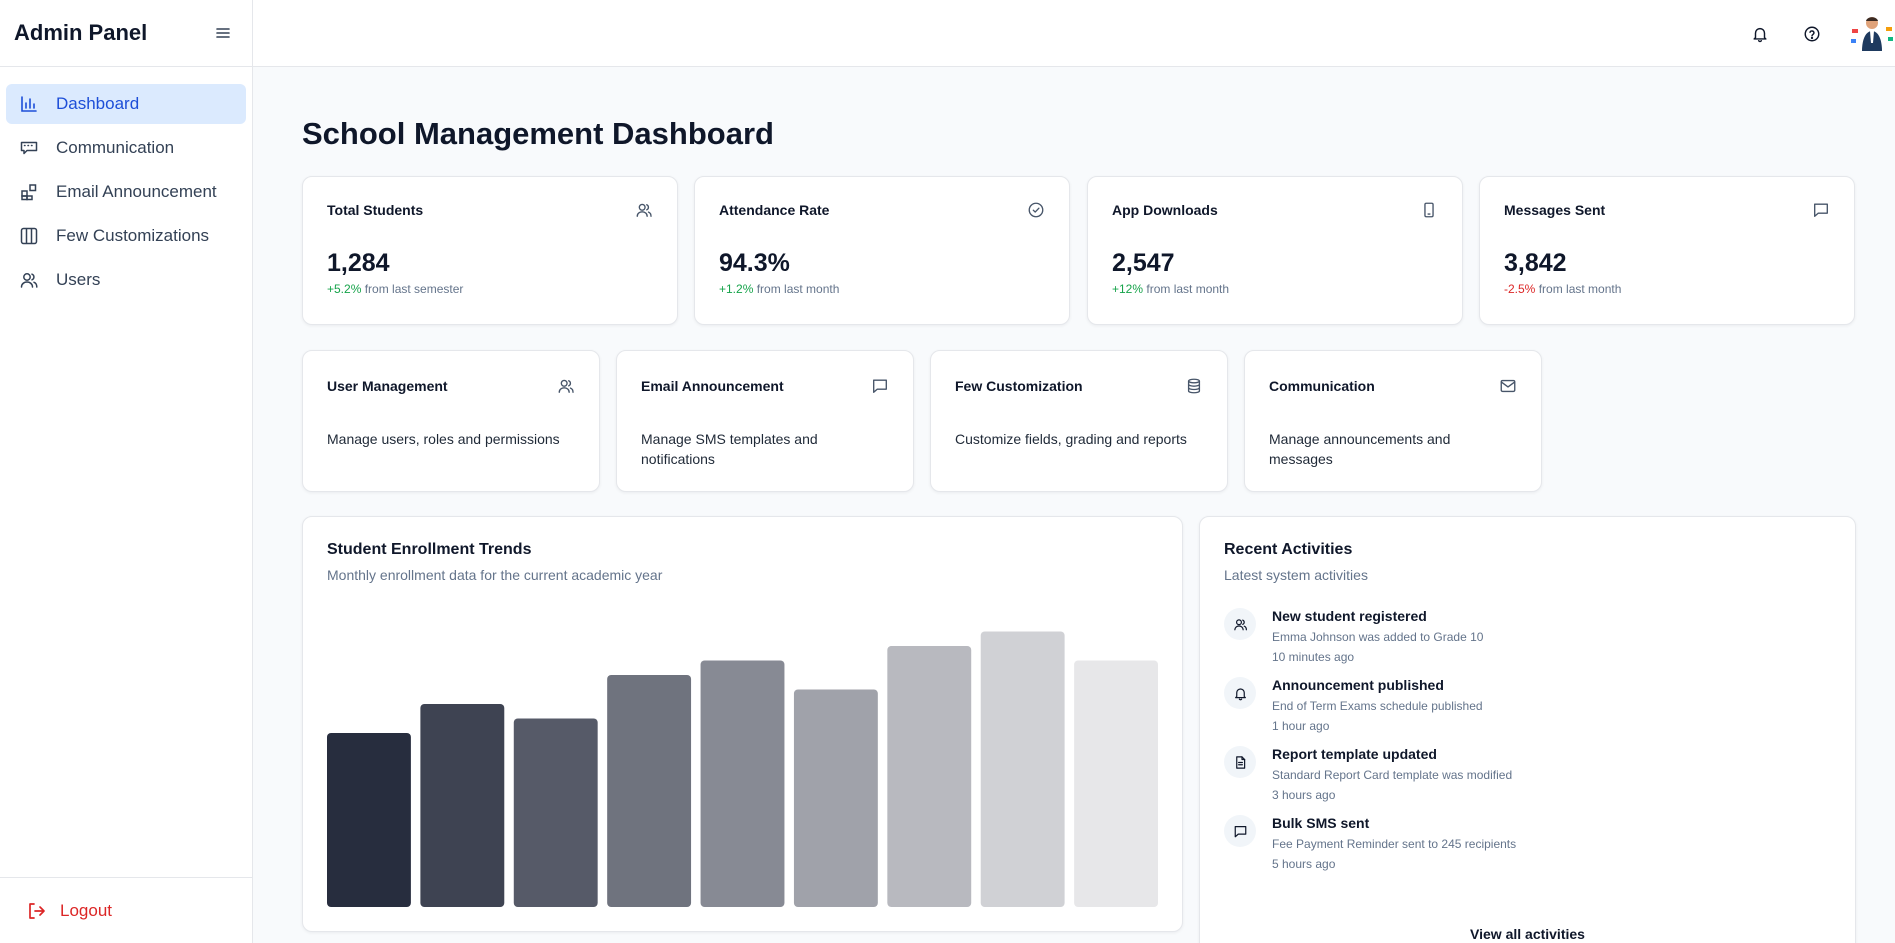  Describe the element at coordinates (29, 148) in the screenshot. I see `keyboard-icon` at that location.